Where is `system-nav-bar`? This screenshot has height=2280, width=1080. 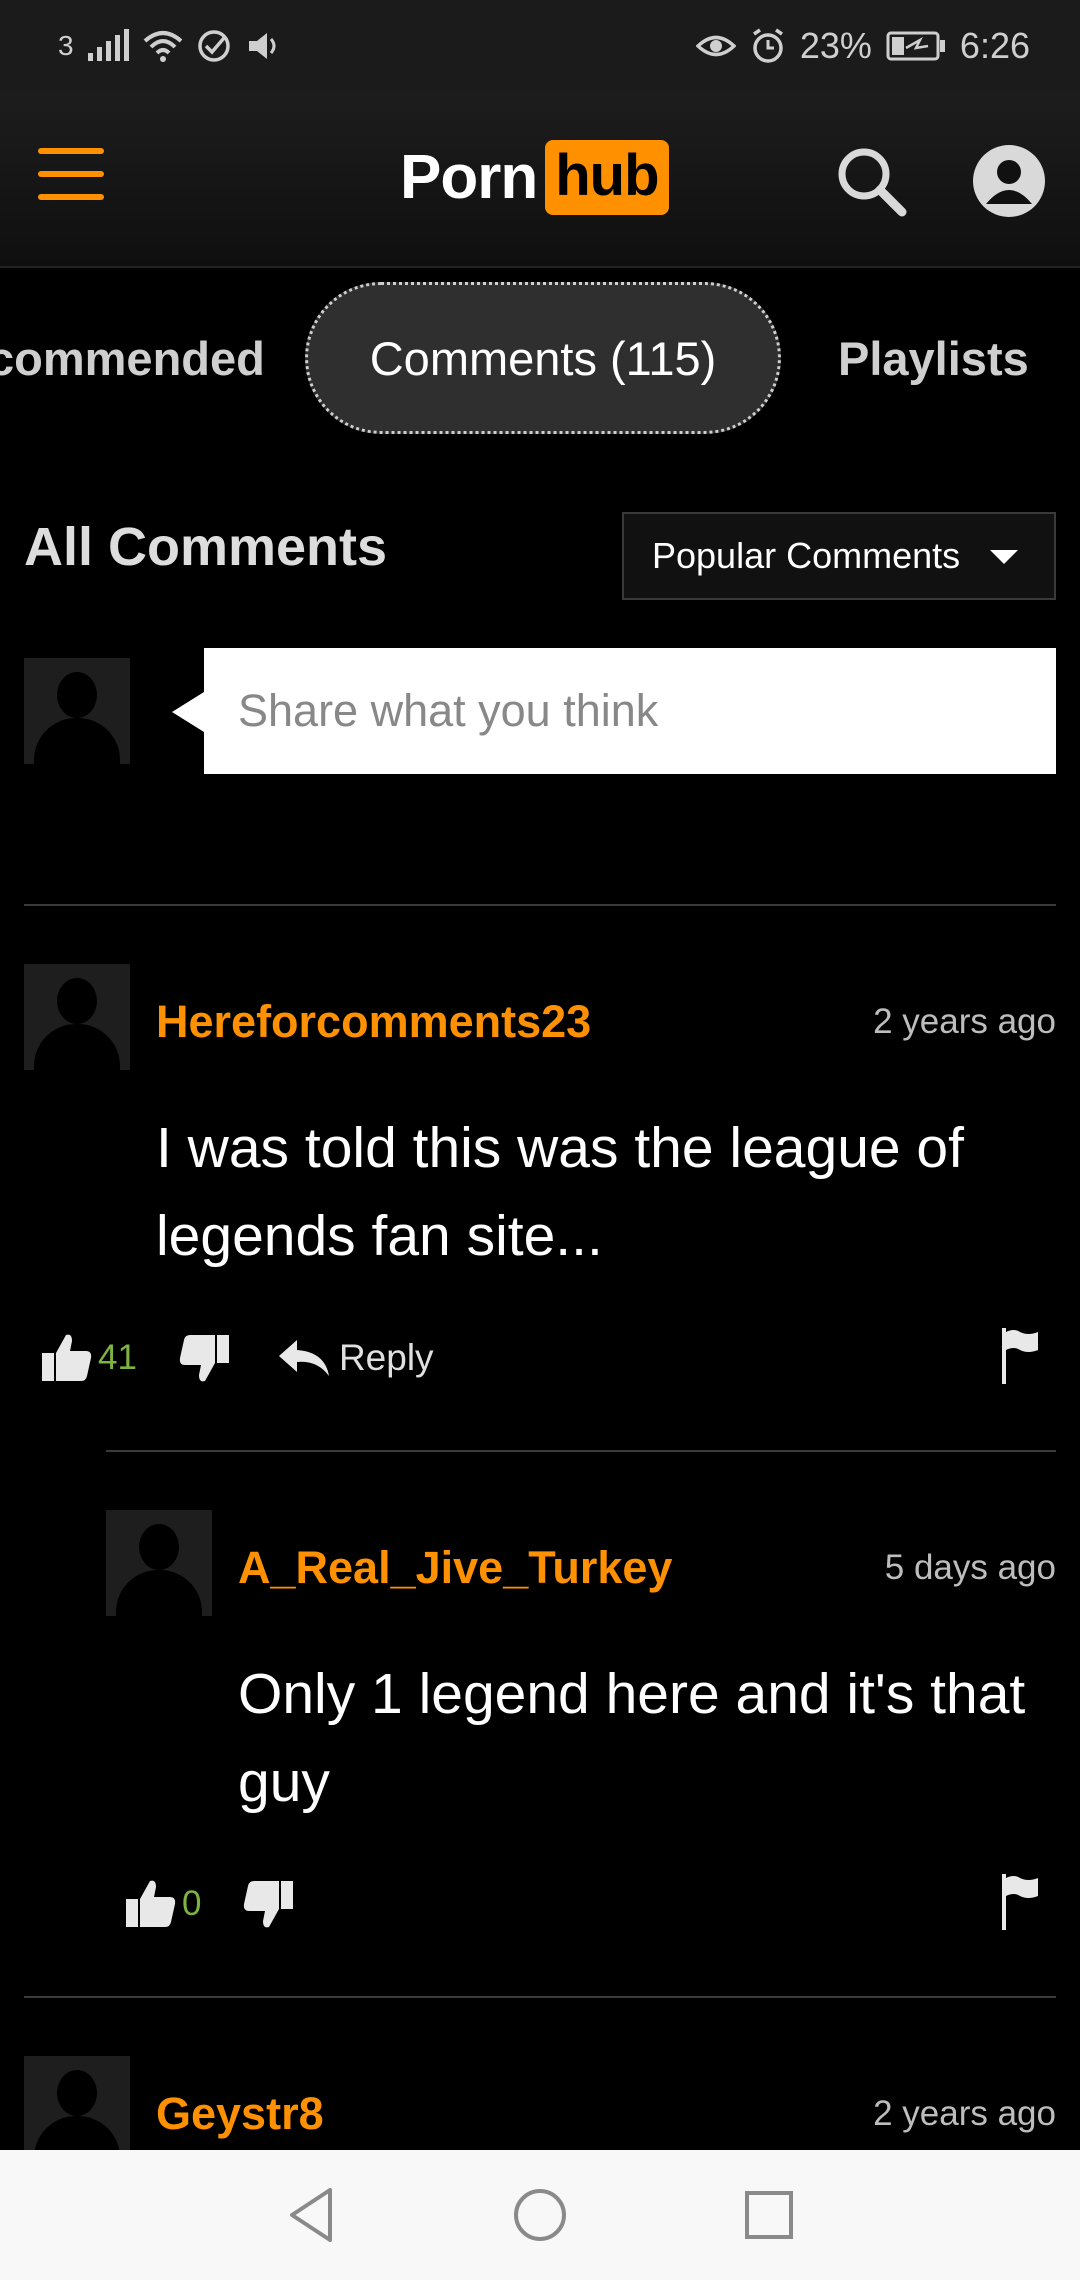 system-nav-bar is located at coordinates (540, 2215).